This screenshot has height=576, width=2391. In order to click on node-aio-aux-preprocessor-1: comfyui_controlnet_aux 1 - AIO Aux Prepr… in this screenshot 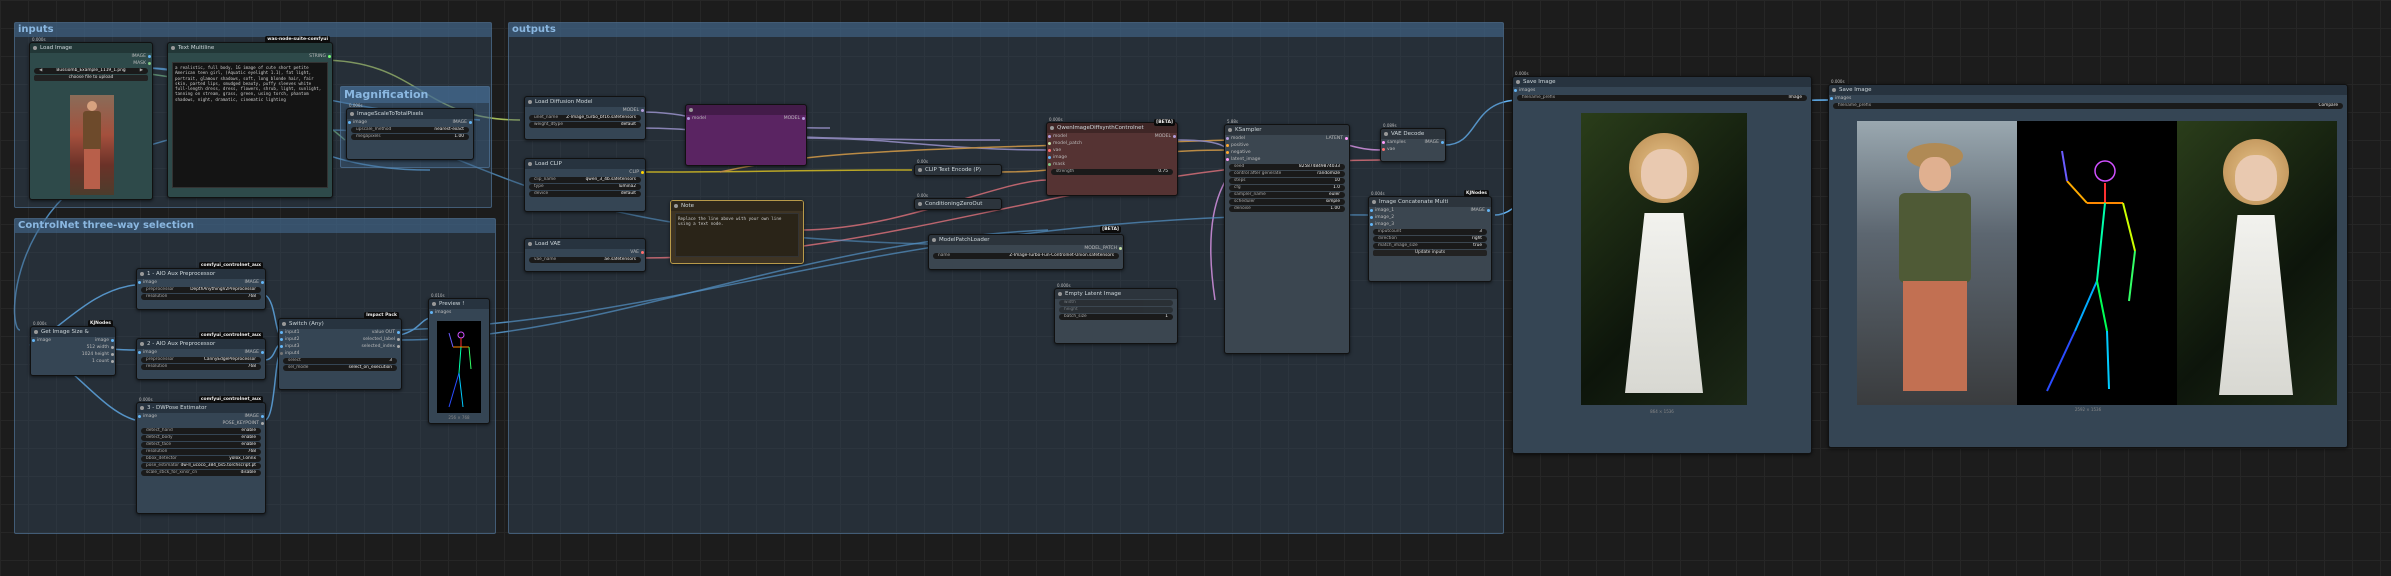, I will do `click(201, 286)`.